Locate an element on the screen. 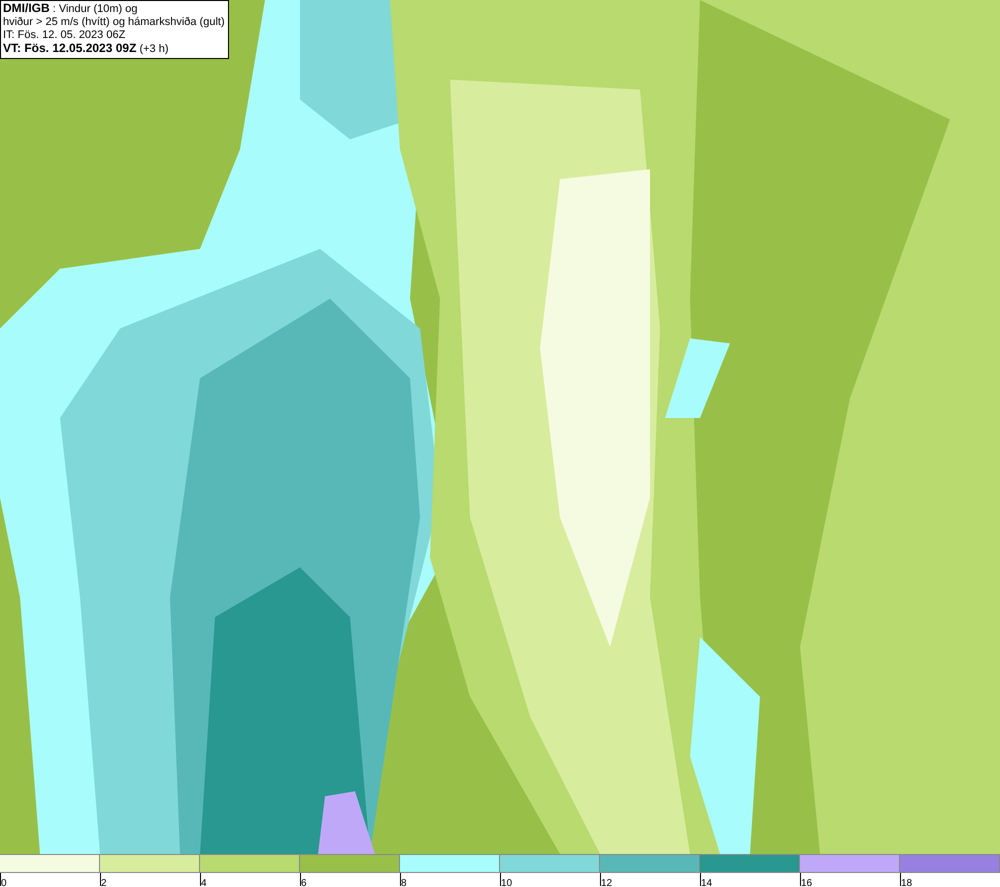 The height and width of the screenshot is (887, 1000). legend-label: 16 is located at coordinates (806, 882).